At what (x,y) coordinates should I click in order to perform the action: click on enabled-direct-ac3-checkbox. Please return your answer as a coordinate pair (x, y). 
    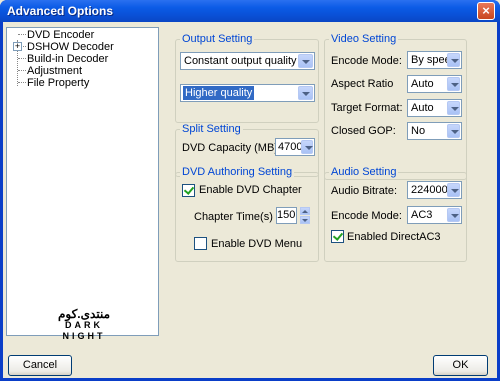
    Looking at the image, I should click on (337, 236).